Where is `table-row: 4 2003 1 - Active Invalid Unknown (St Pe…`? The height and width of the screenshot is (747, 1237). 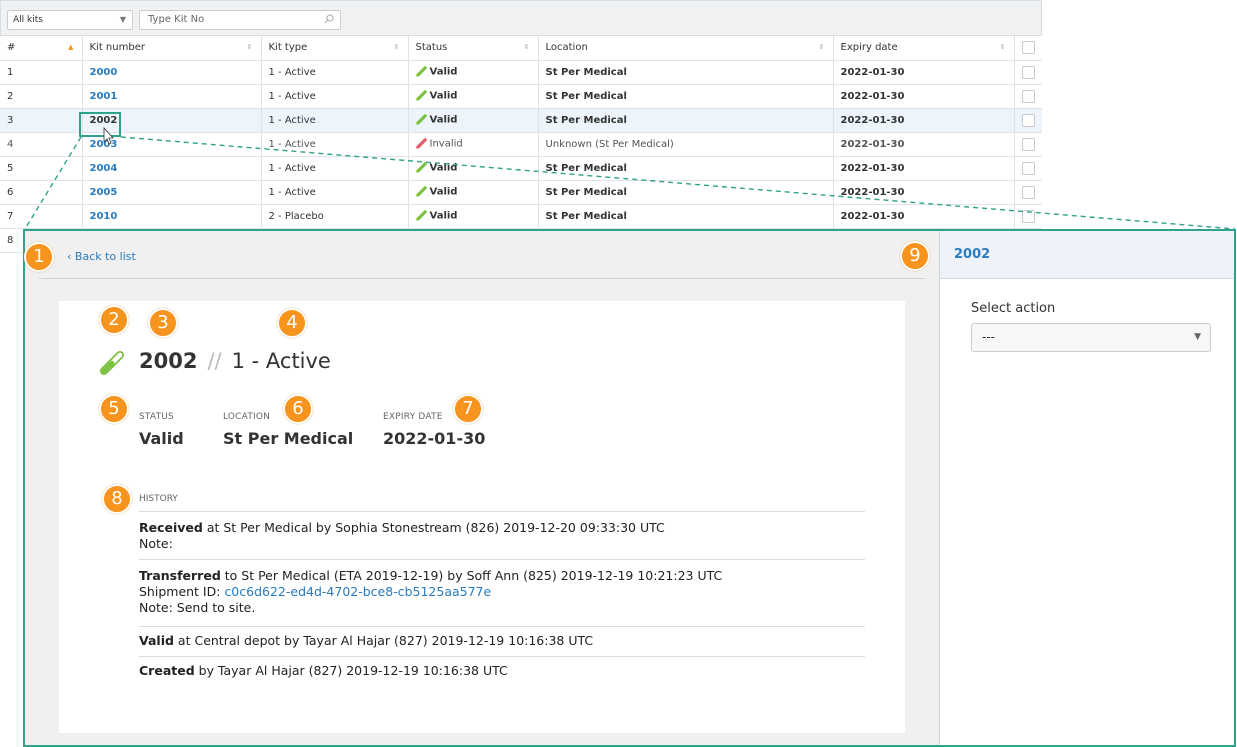 table-row: 4 2003 1 - Active Invalid Unknown (St Pe… is located at coordinates (521, 144).